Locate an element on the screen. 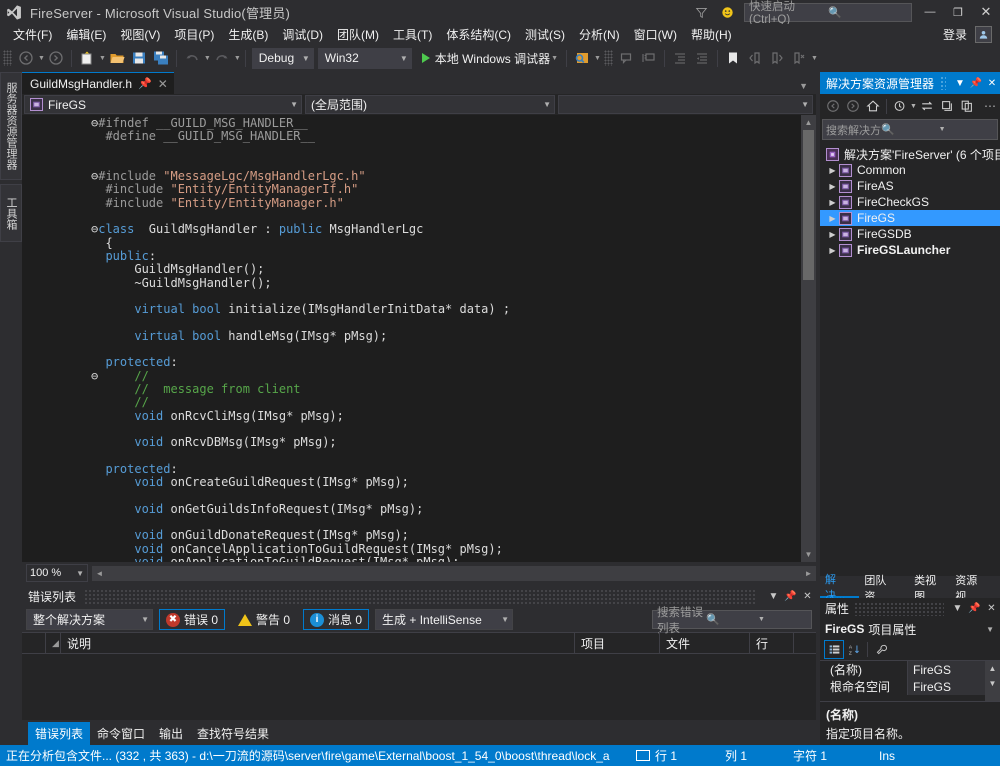 This screenshot has width=1000, height=766. tab-find-symbol-results: 查找符号结果 is located at coordinates (233, 733).